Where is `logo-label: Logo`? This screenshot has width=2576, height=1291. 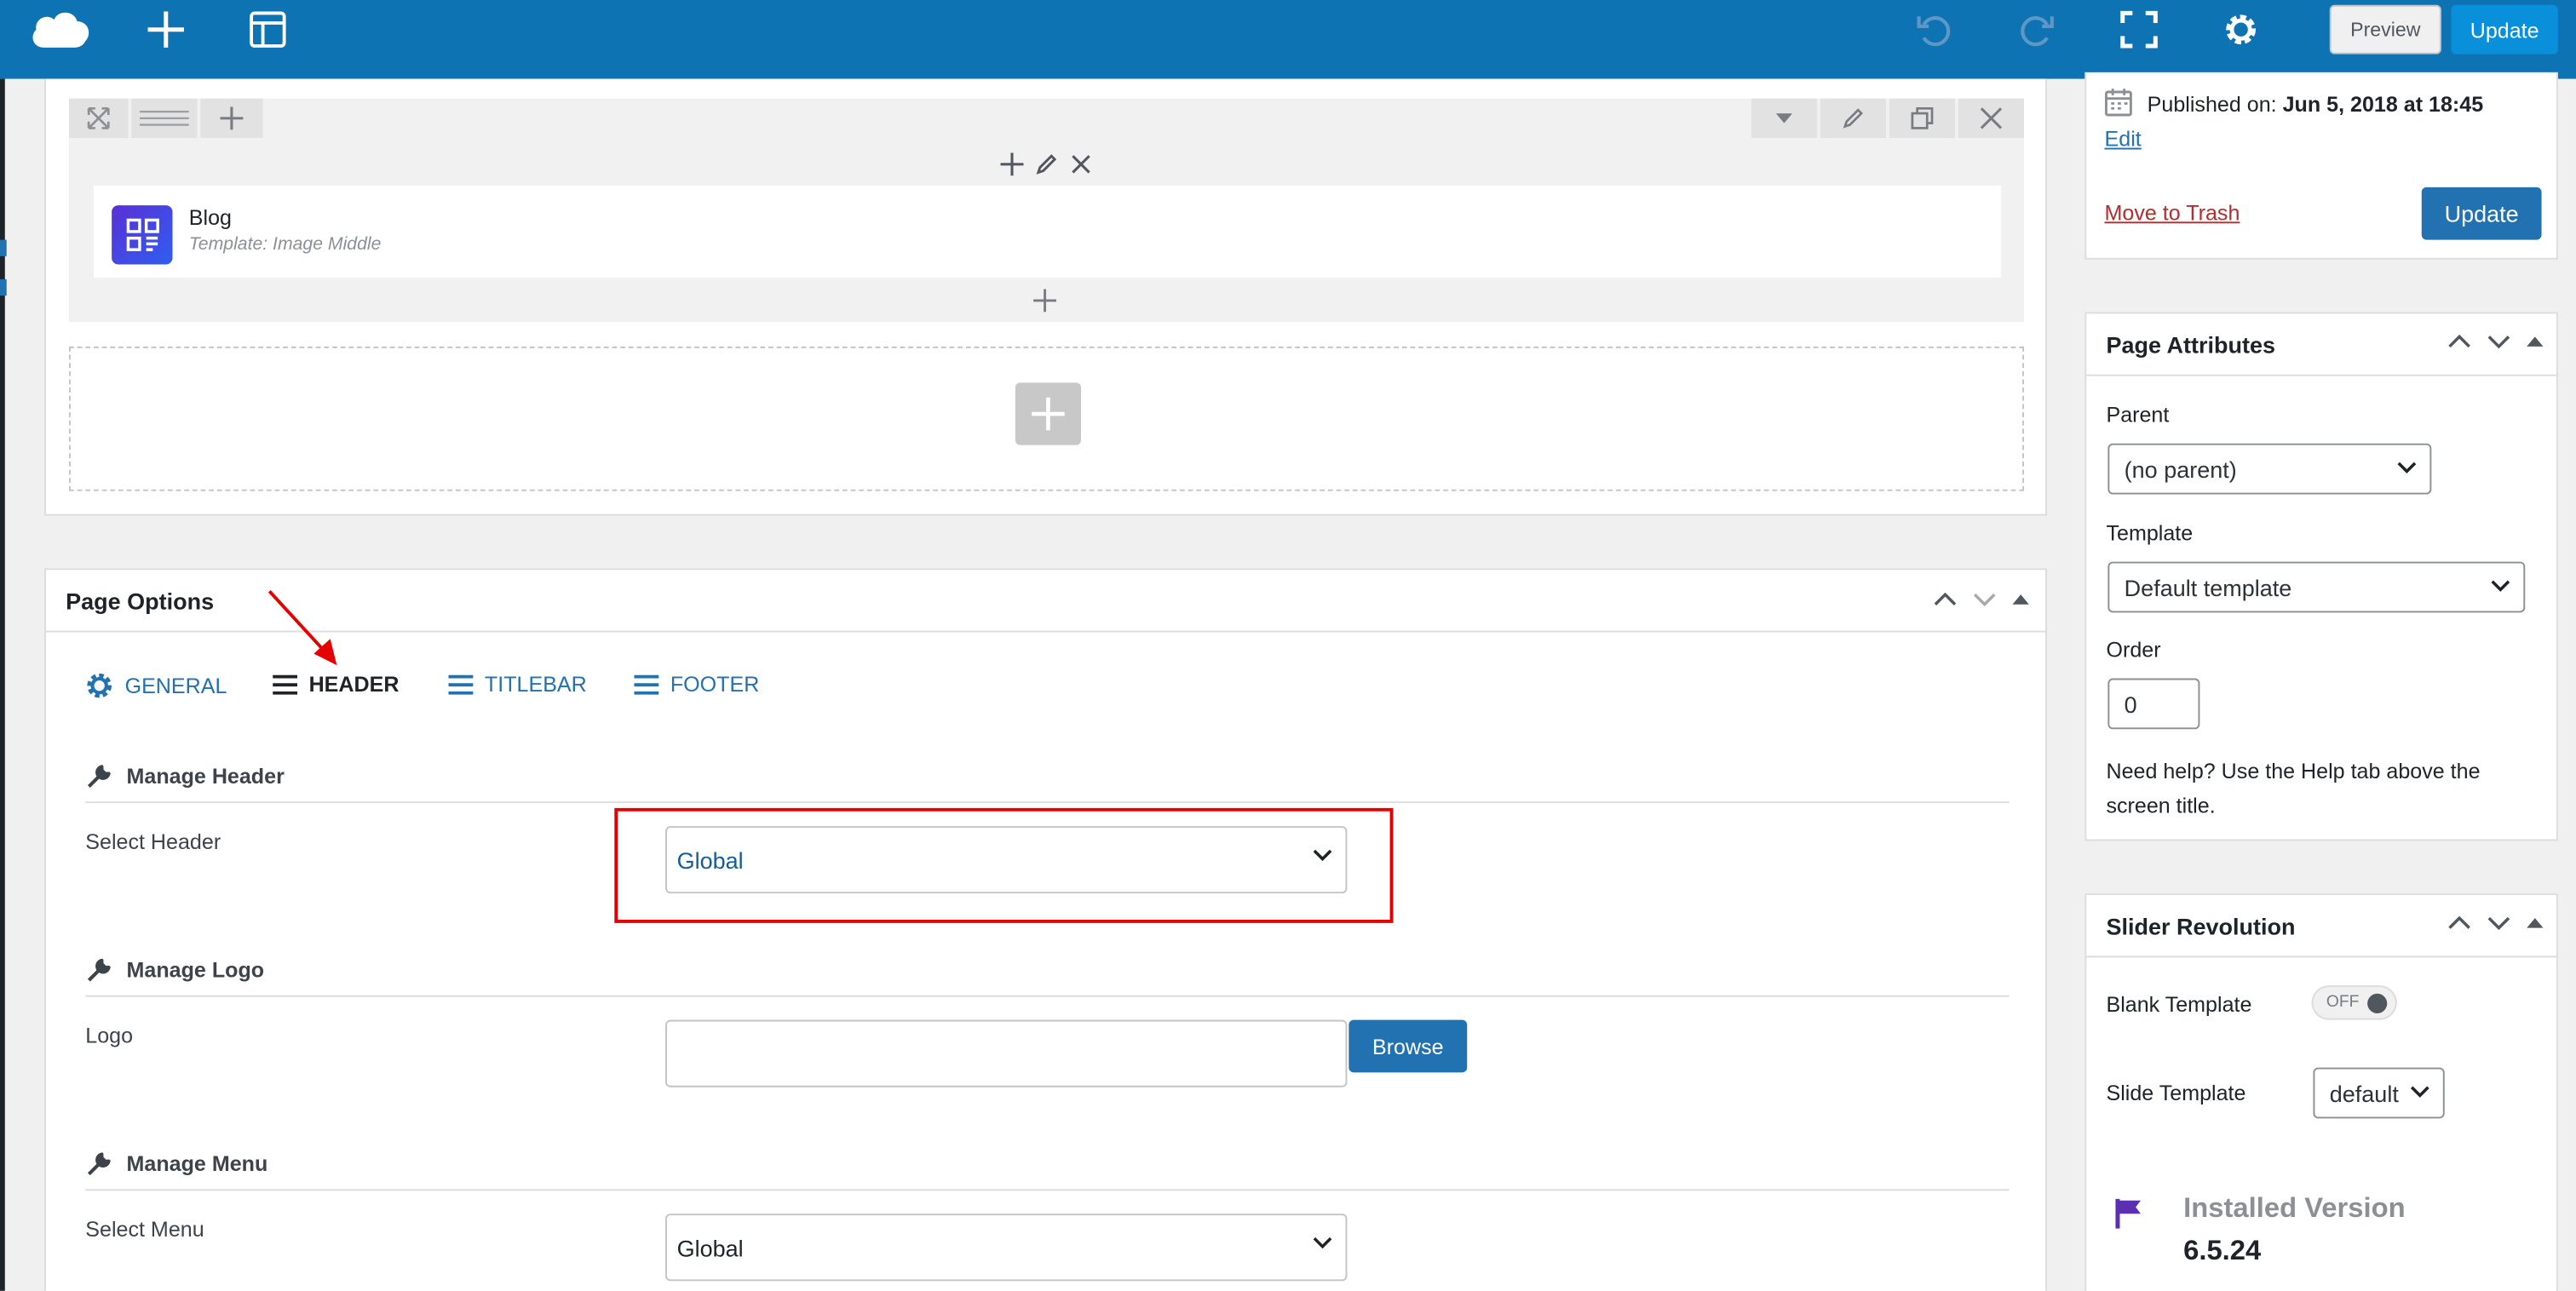 logo-label: Logo is located at coordinates (109, 1035).